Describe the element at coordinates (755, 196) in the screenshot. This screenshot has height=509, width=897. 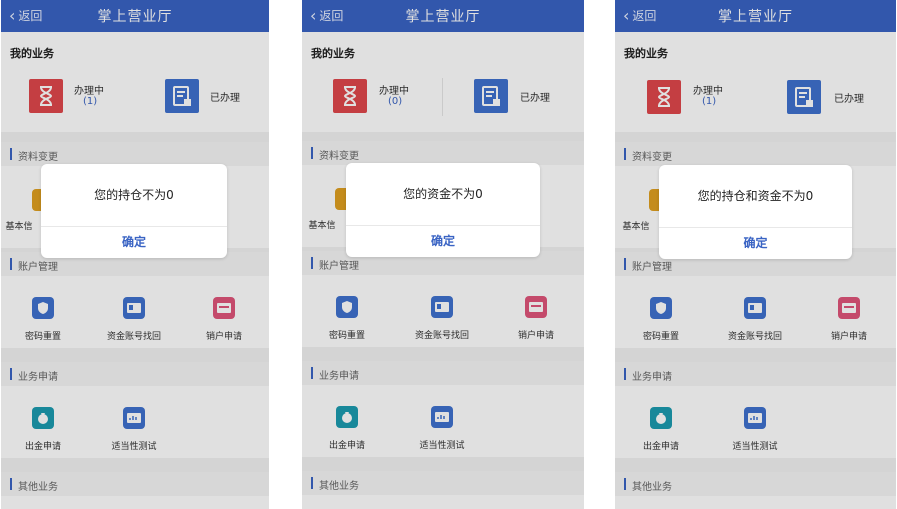
I see `dialog-message: 您的持仓和资金不为0` at that location.